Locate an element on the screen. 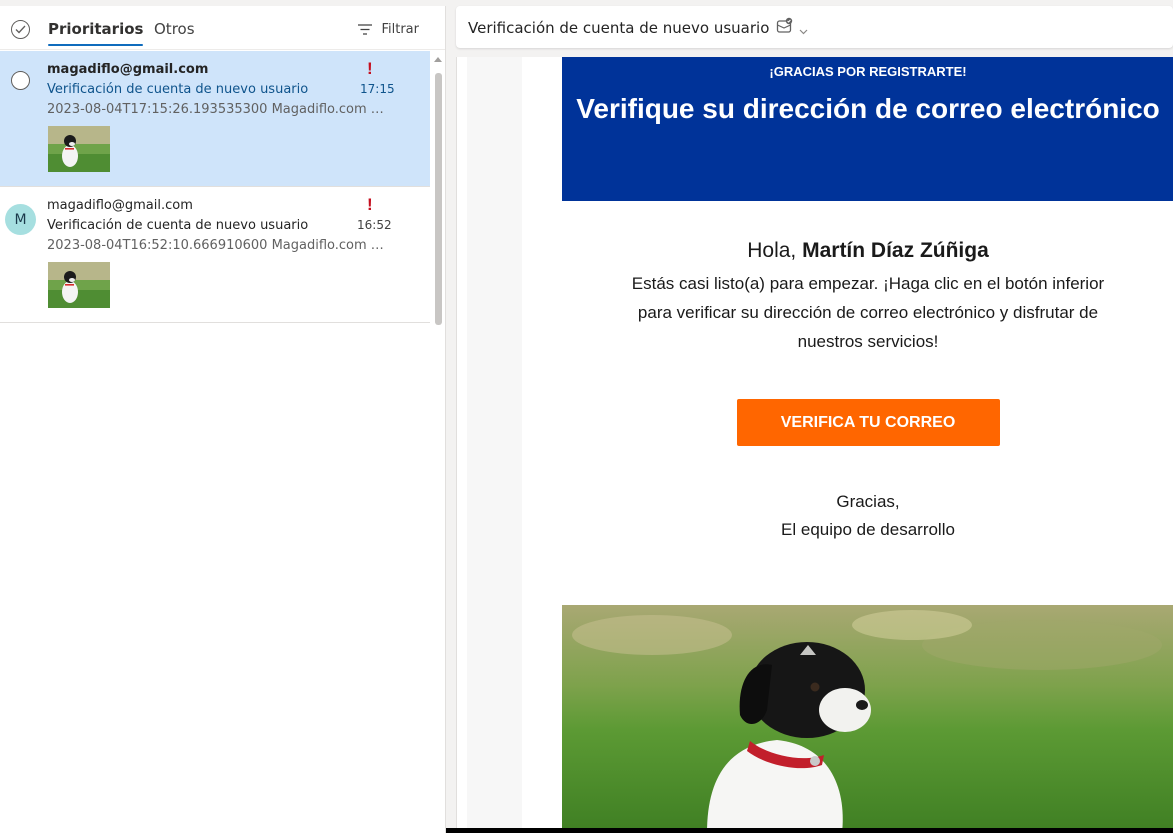 Image resolution: width=1173 pixels, height=833 pixels. window-bottom-edge is located at coordinates (809, 830).